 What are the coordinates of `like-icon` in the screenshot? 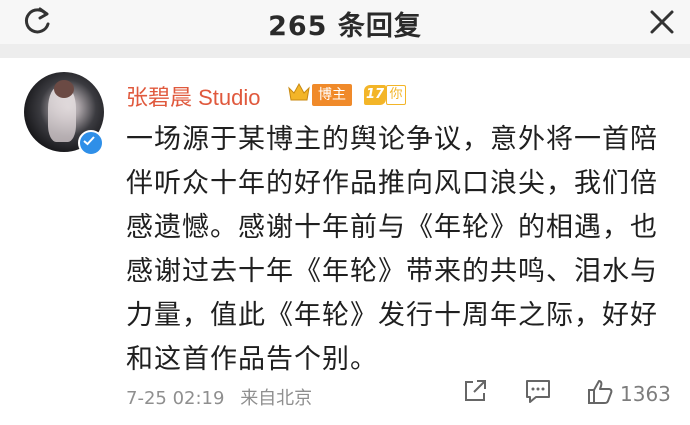 It's located at (600, 392).